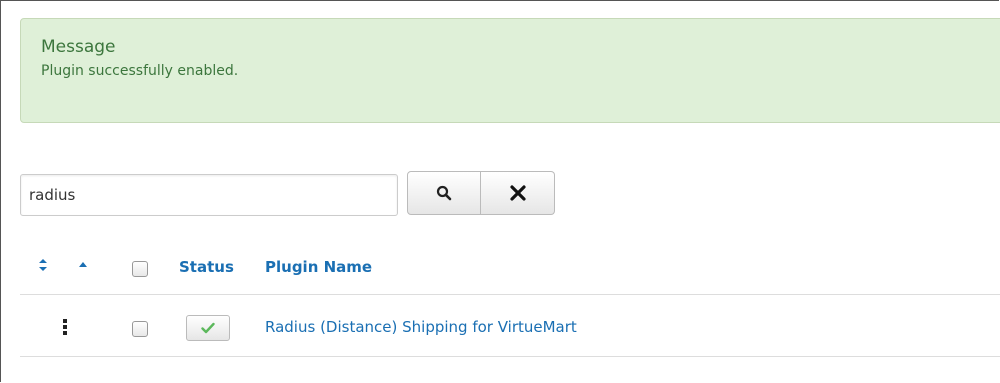 Image resolution: width=1000 pixels, height=383 pixels. I want to click on drag-handle-icon, so click(65, 327).